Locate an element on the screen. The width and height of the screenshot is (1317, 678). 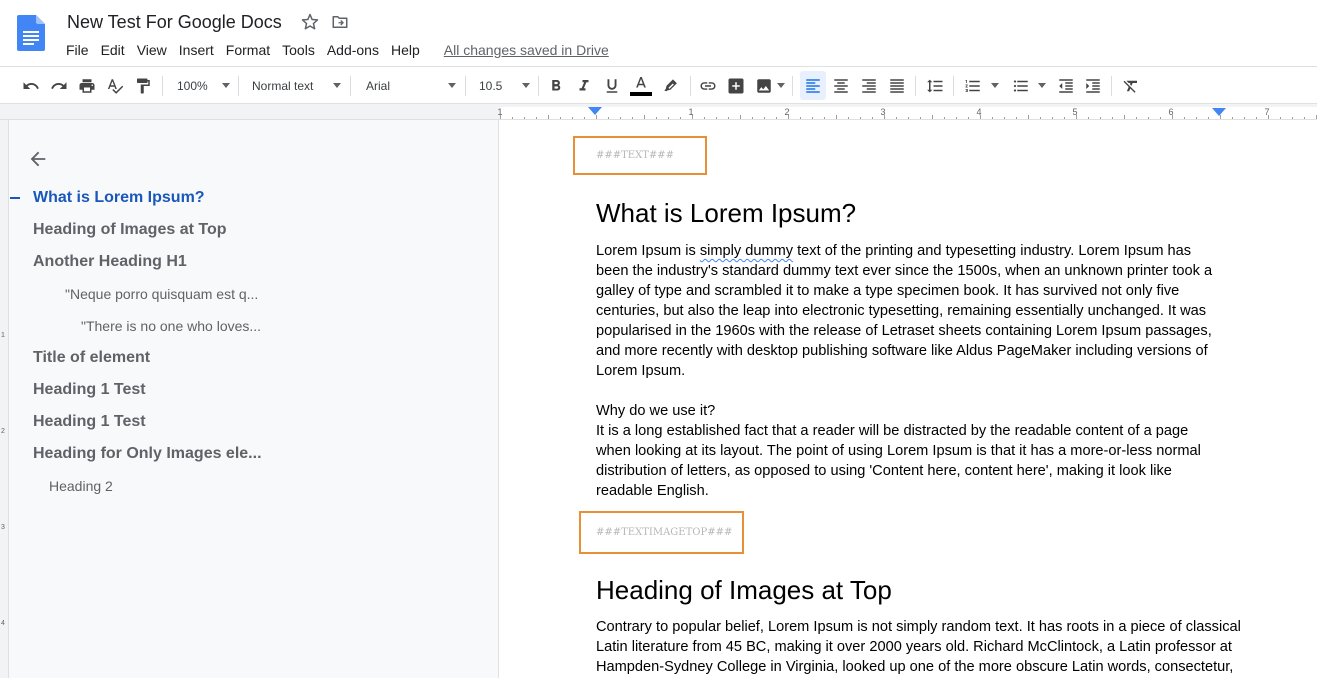
underline-button is located at coordinates (612, 85).